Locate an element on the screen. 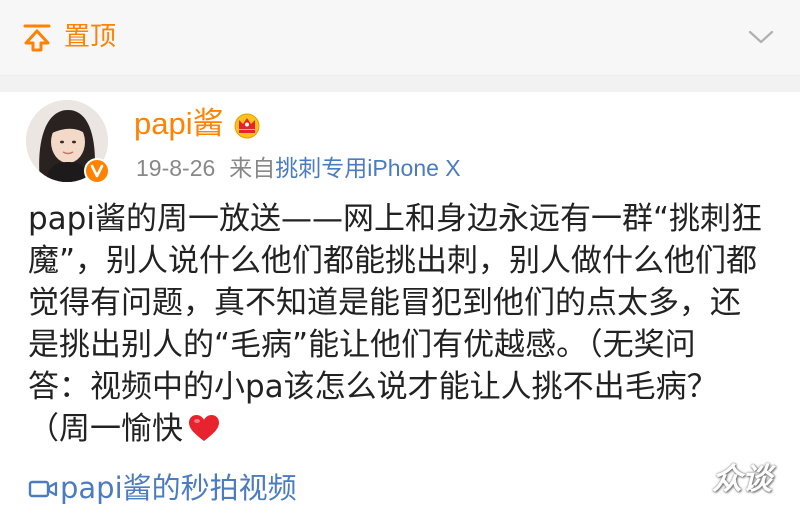  post-text-line: papi酱的周一放送——网上和身边永远有一群“挑刺狂 is located at coordinates (395, 219).